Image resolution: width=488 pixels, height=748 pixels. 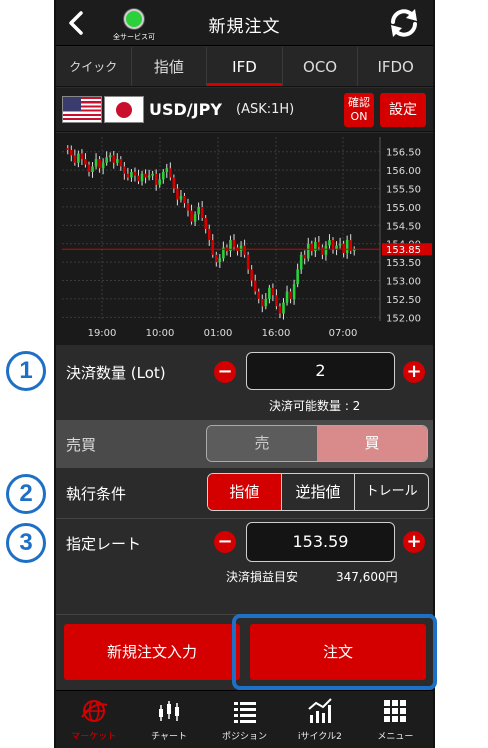 I want to click on nav-chart: チャート, so click(x=168, y=719).